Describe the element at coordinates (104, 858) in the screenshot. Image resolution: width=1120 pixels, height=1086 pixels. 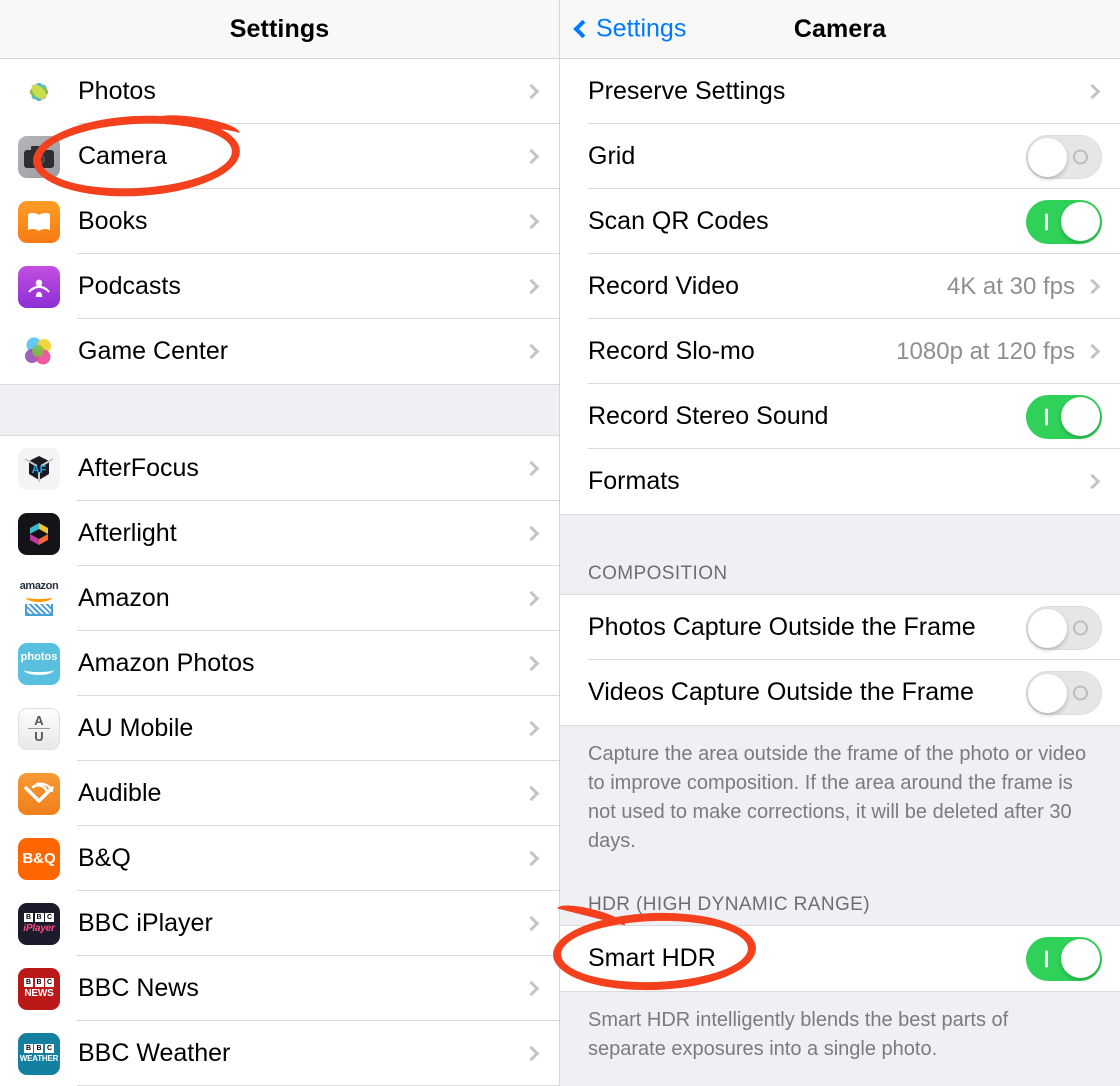
I see `sidebar-item-label: B&Q` at that location.